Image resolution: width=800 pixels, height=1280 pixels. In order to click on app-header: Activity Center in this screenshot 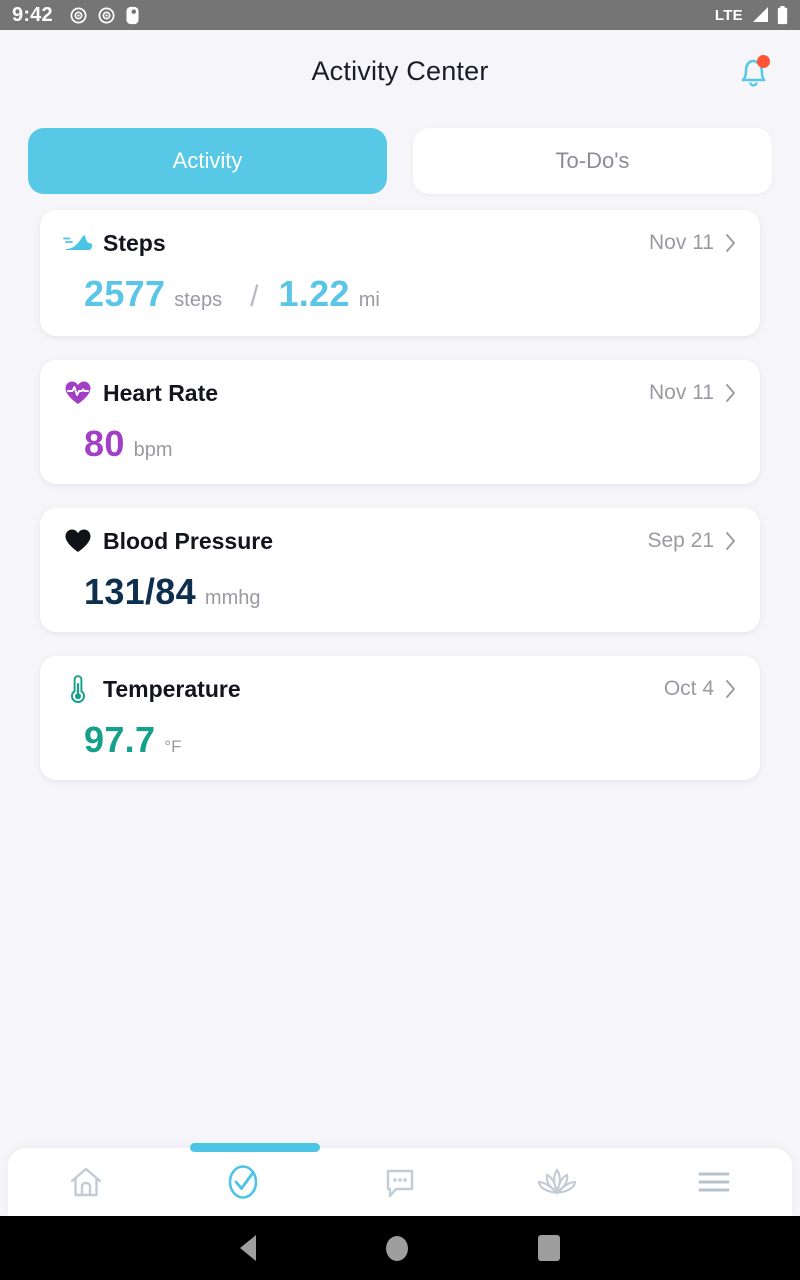, I will do `click(400, 71)`.